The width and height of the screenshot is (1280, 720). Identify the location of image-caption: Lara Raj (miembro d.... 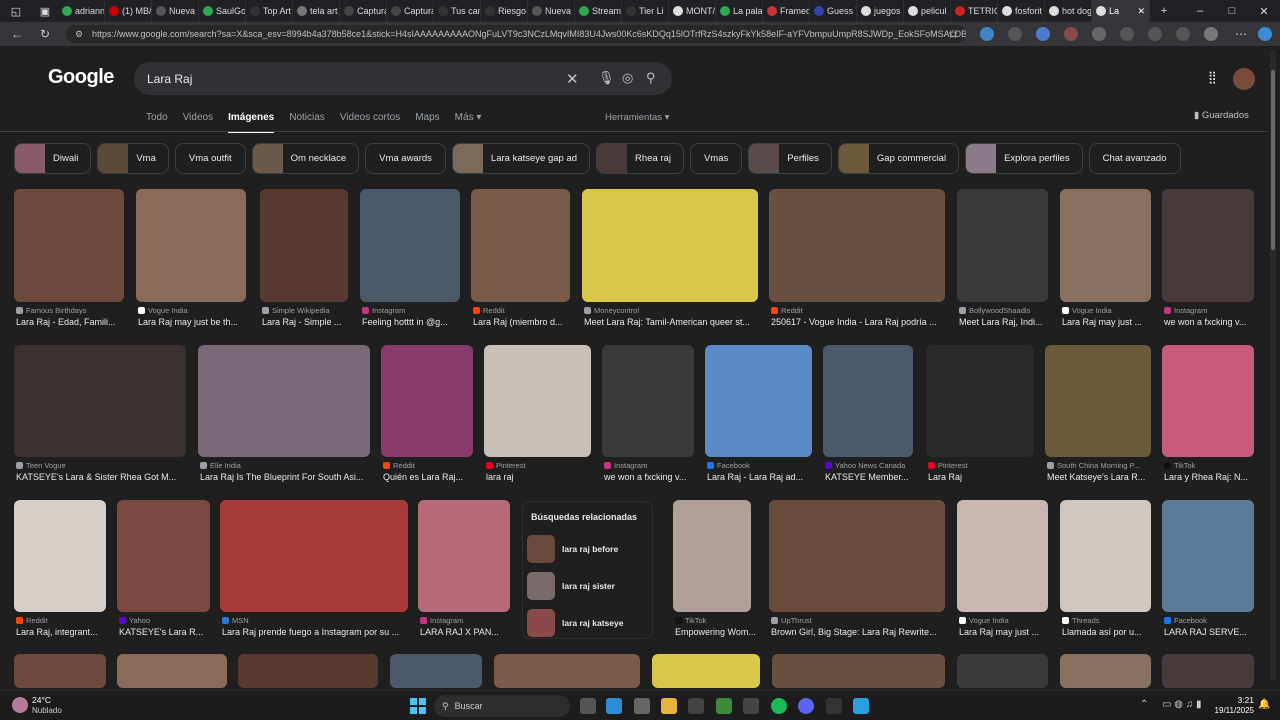
(526, 322).